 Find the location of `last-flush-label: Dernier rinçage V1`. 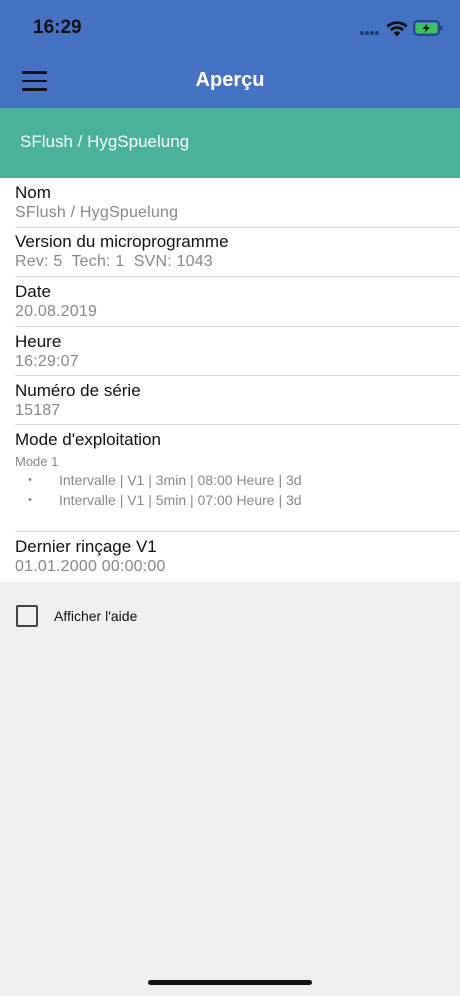

last-flush-label: Dernier rinçage V1 is located at coordinates (86, 546).